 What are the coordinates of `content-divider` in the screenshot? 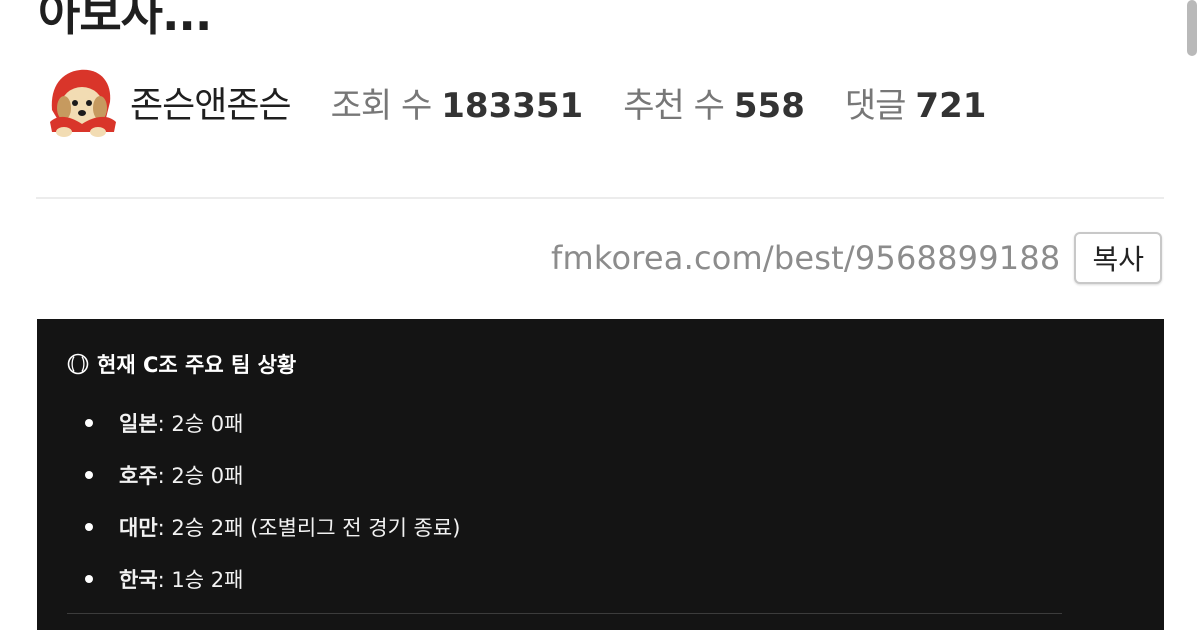 It's located at (564, 613).